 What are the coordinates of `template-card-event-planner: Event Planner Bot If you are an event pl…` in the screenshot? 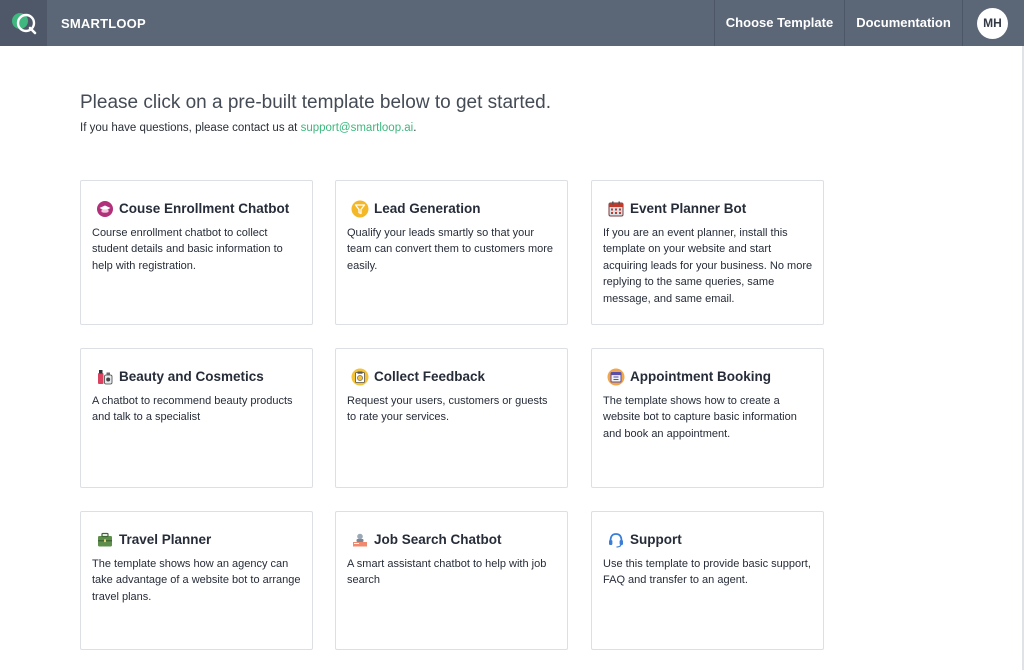 It's located at (707, 252).